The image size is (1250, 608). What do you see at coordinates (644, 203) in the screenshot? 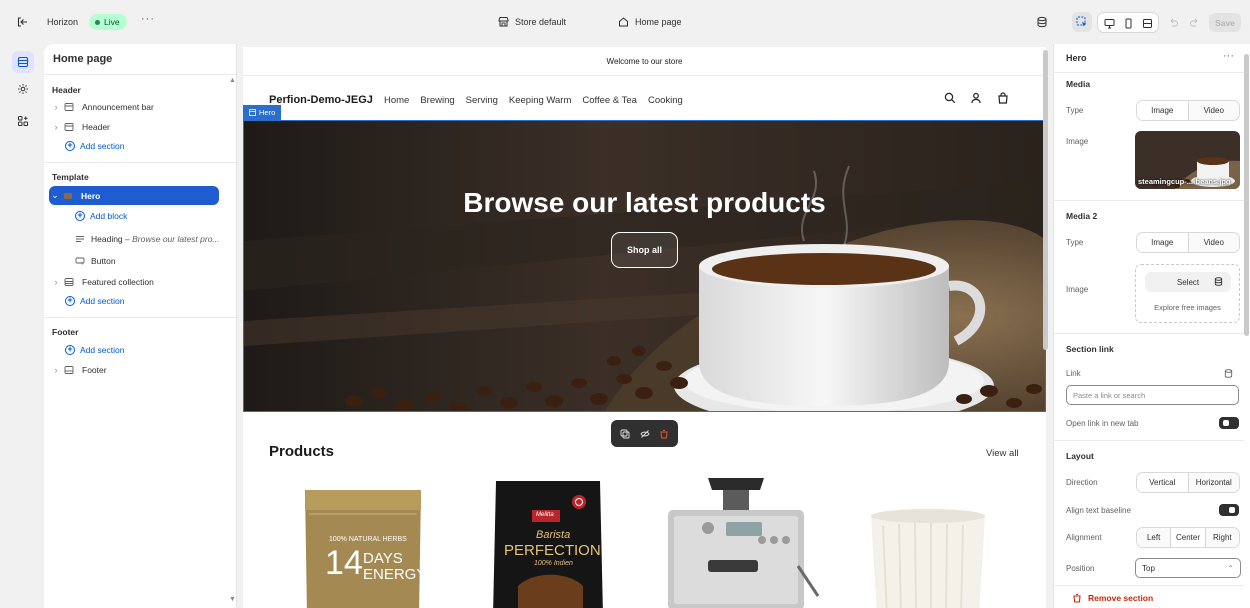
I see `hero-title: Browse our latest products` at bounding box center [644, 203].